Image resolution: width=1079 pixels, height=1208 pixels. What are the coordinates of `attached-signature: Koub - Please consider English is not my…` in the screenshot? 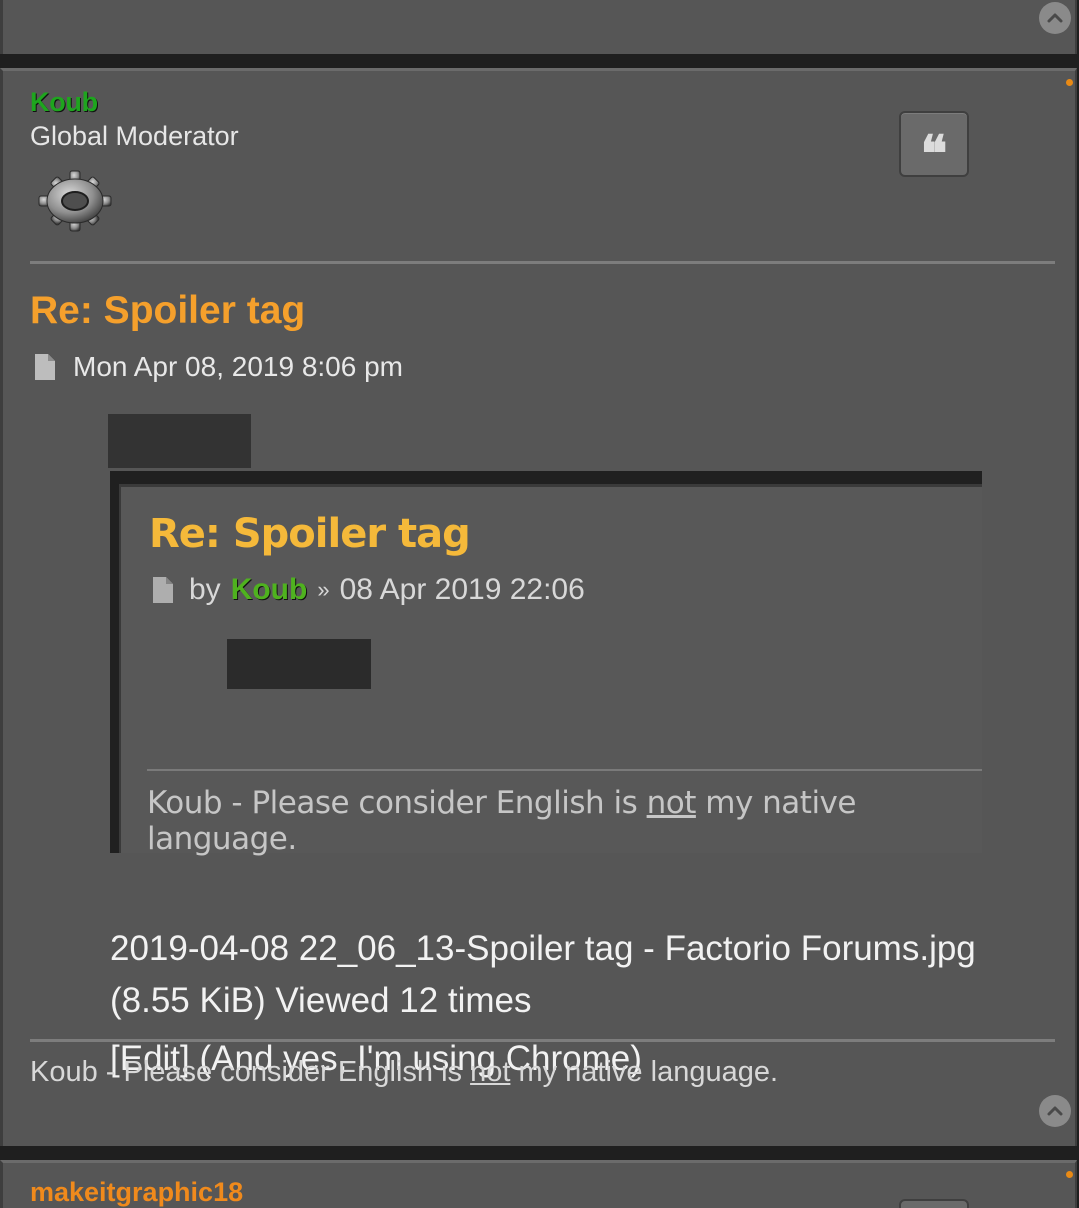 It's located at (501, 821).